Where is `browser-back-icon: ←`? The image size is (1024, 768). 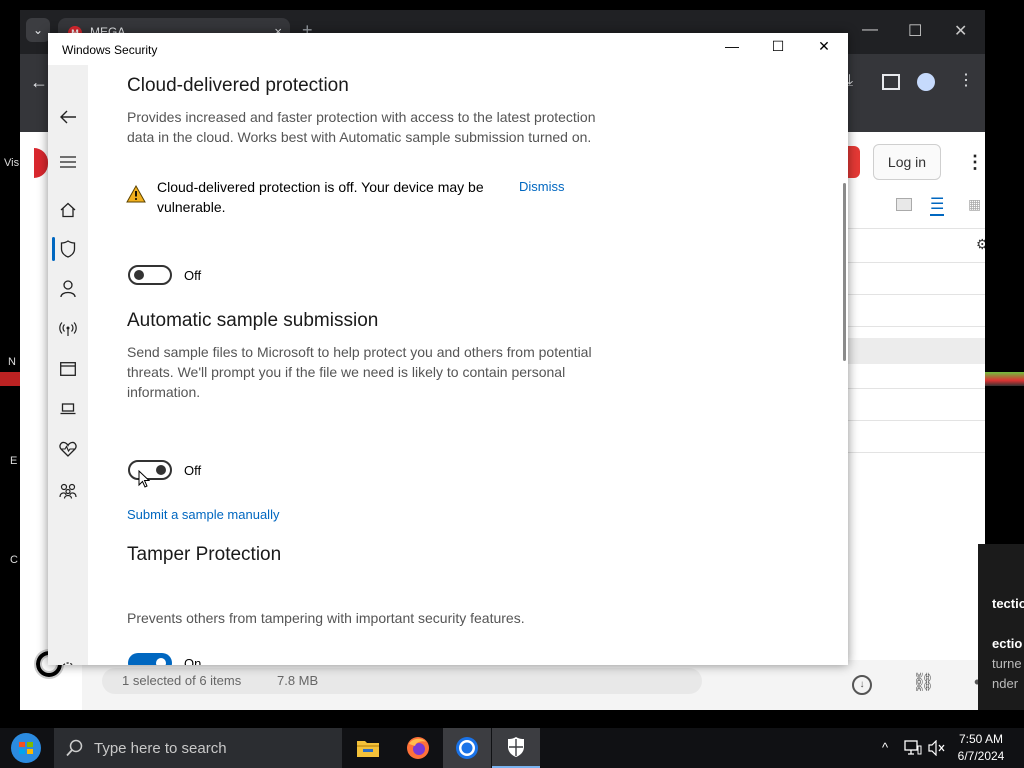 browser-back-icon: ← is located at coordinates (39, 82).